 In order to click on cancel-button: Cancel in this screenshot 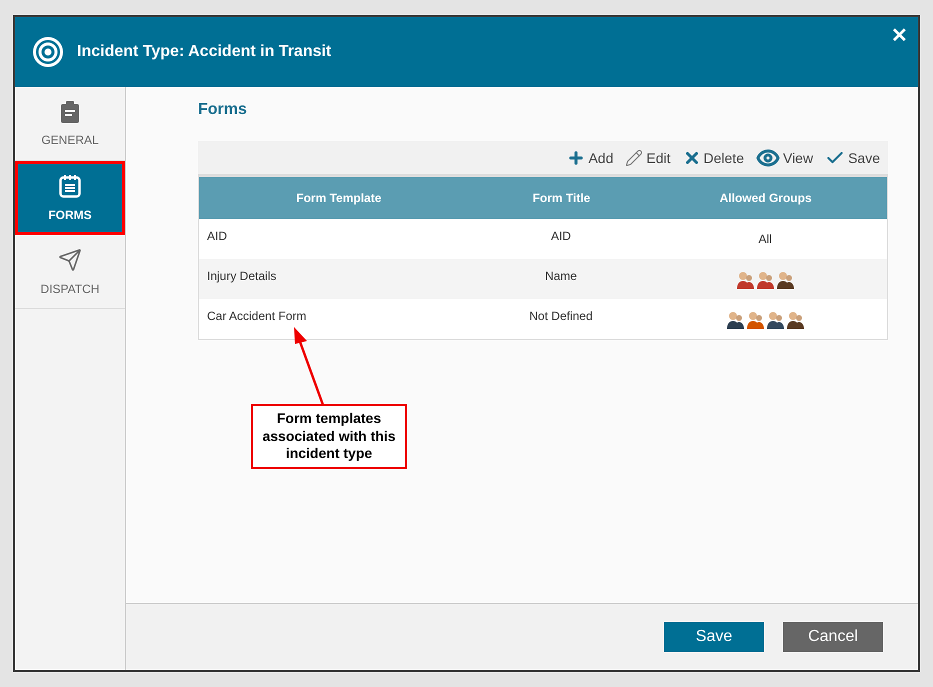, I will do `click(833, 637)`.